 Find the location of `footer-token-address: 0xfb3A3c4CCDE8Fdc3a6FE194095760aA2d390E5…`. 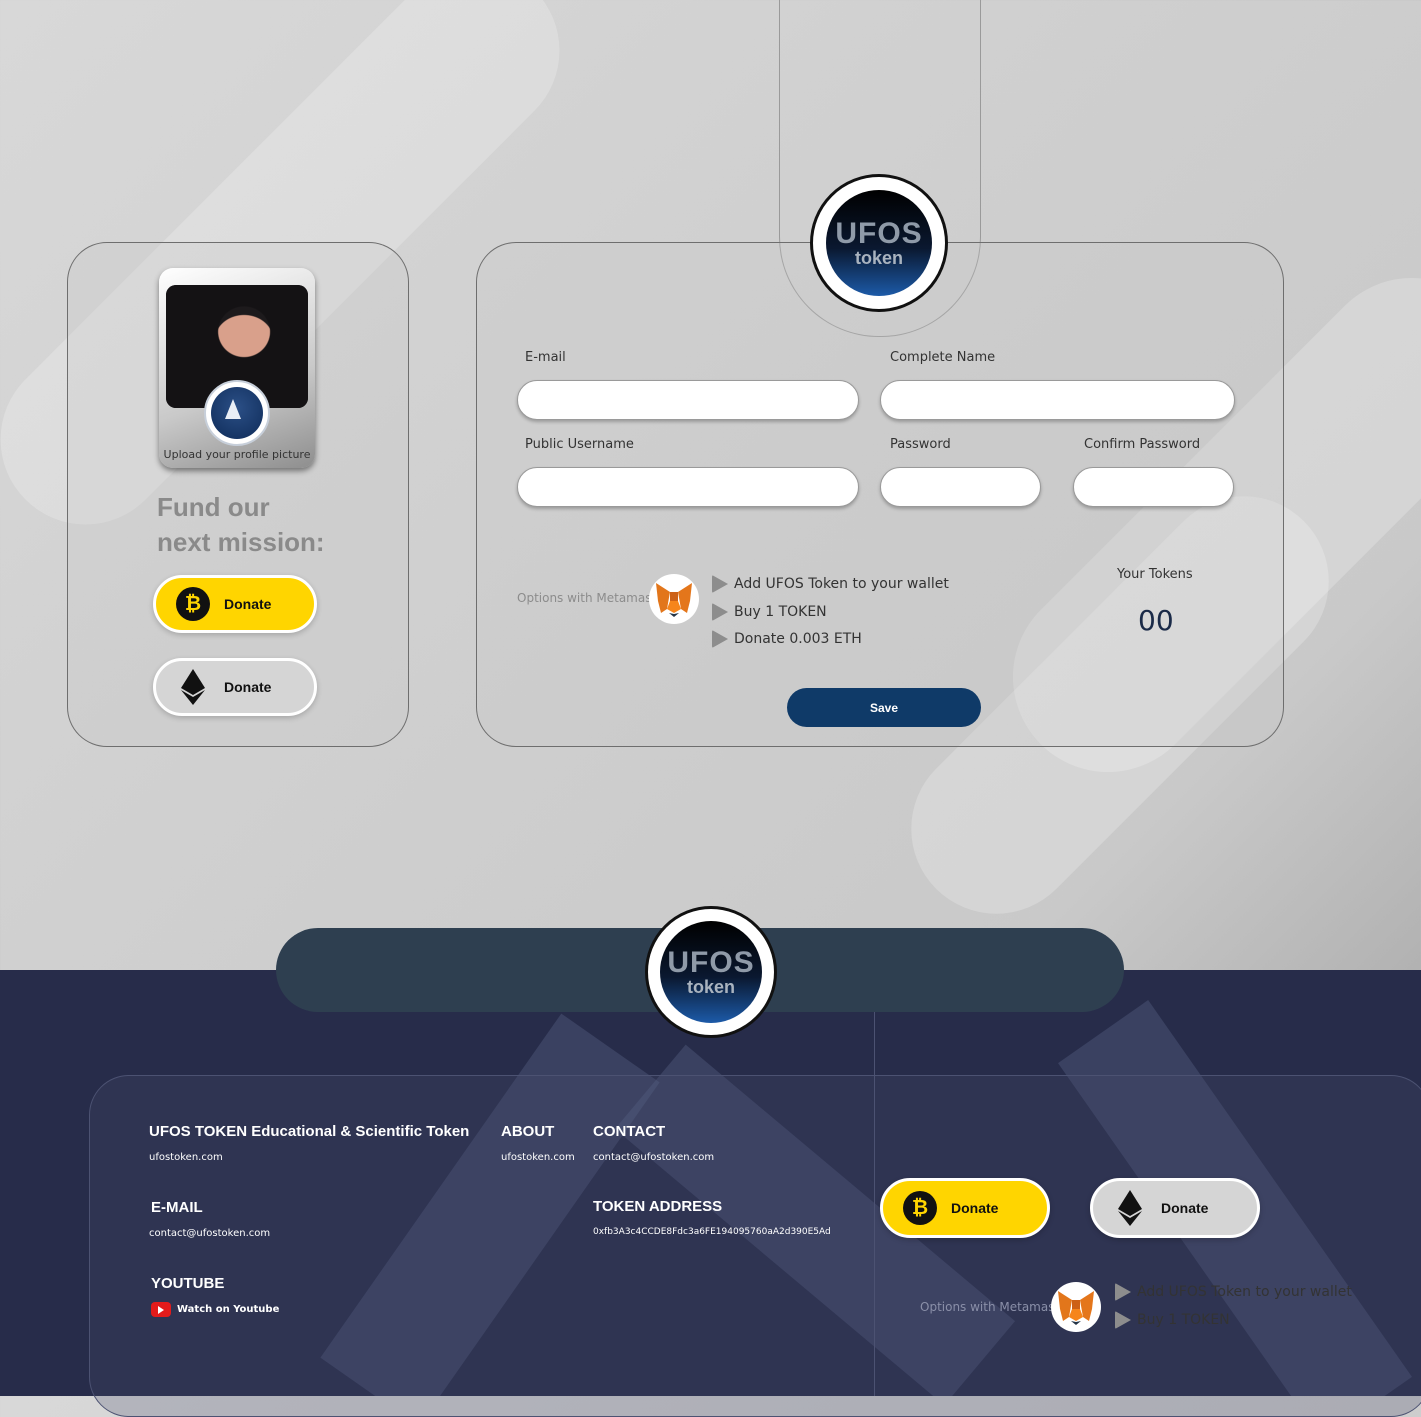

footer-token-address: 0xfb3A3c4CCDE8Fdc3a6FE194095760aA2d390E5… is located at coordinates (712, 1232).